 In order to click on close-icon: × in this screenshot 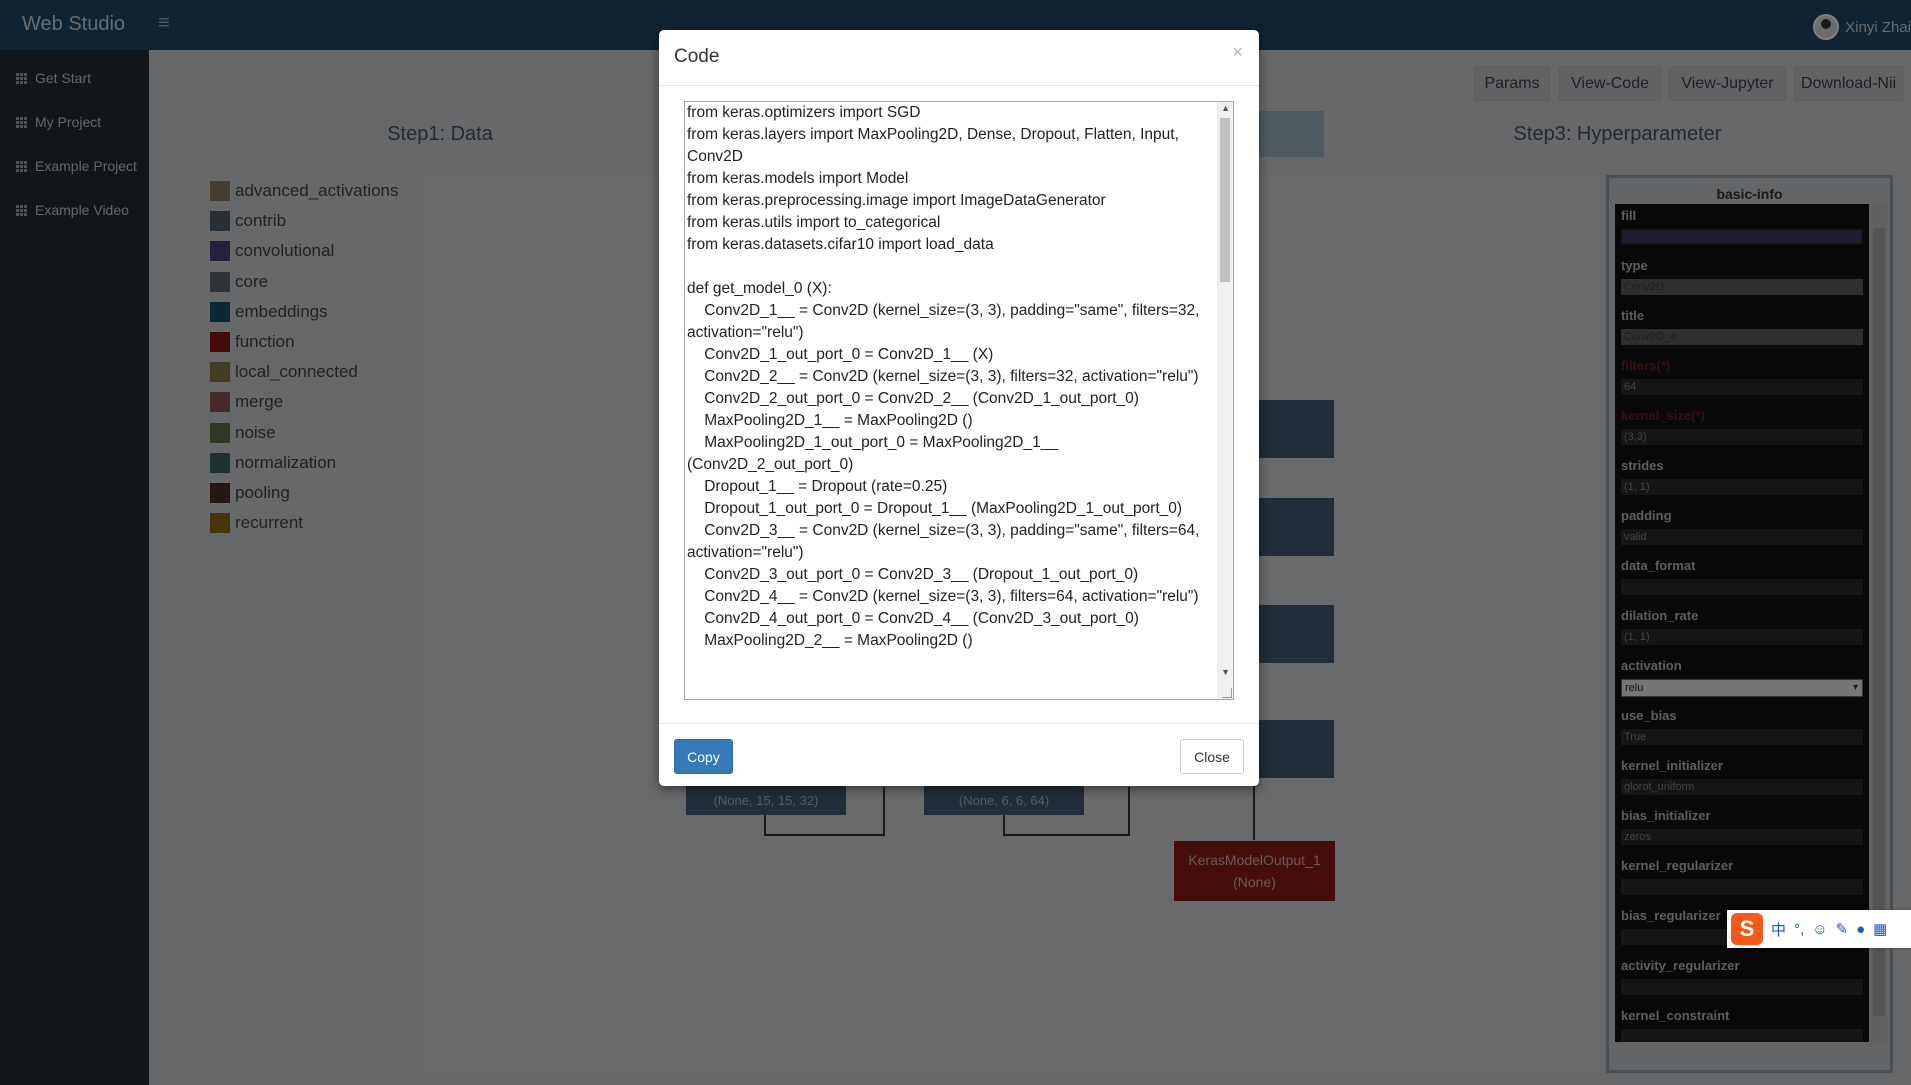, I will do `click(1237, 52)`.